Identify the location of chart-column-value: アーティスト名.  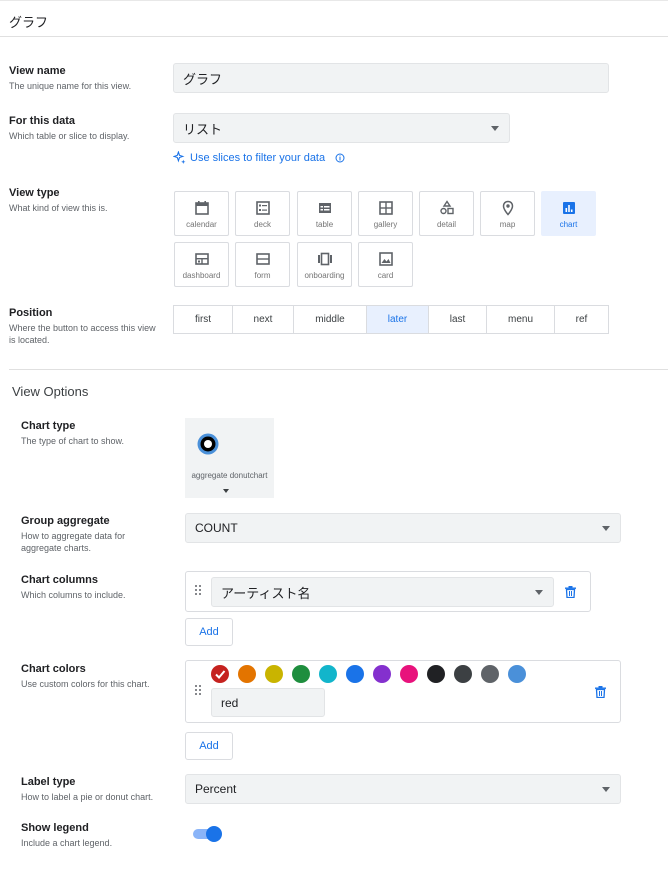
(266, 593).